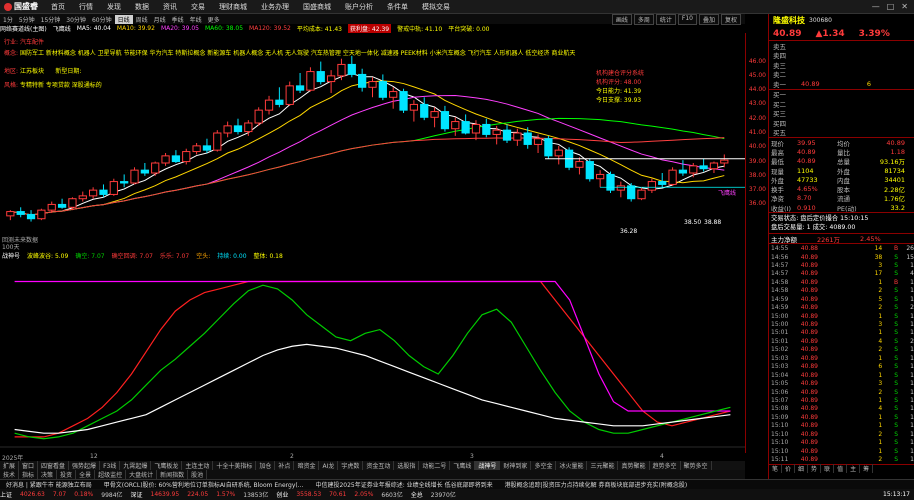 Image resolution: width=914 pixels, height=500 pixels. What do you see at coordinates (10, 474) in the screenshot?
I see `category-tab-0: 技术` at bounding box center [10, 474].